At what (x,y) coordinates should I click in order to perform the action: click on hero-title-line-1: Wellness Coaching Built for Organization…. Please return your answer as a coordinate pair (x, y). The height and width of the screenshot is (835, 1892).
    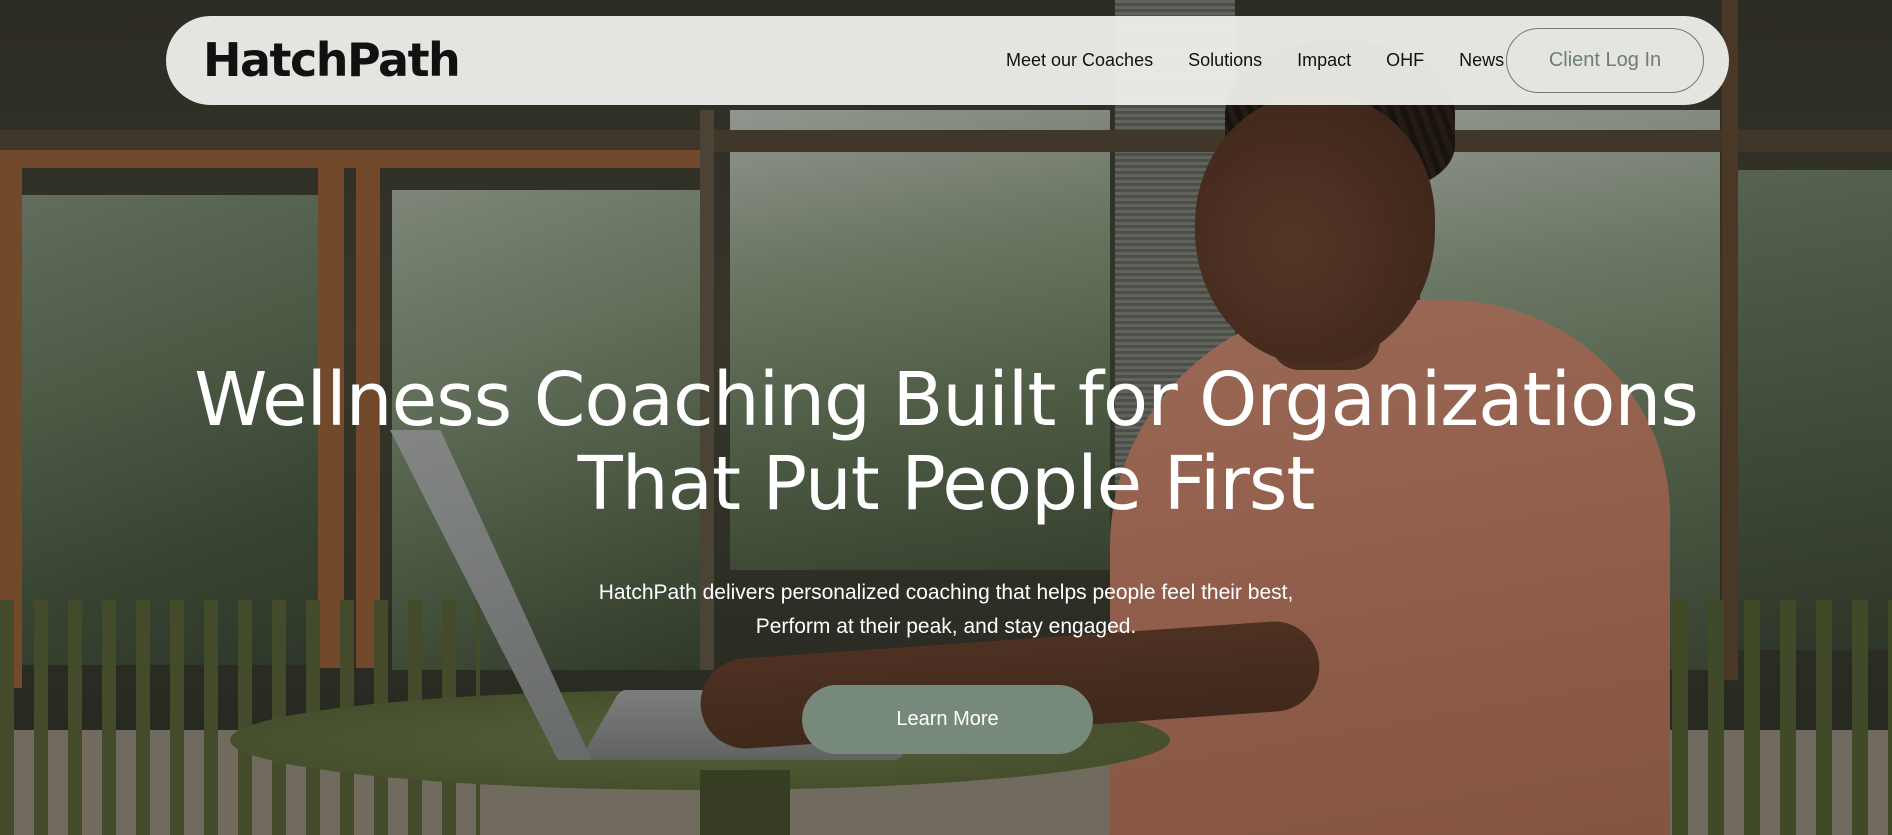
    Looking at the image, I should click on (946, 400).